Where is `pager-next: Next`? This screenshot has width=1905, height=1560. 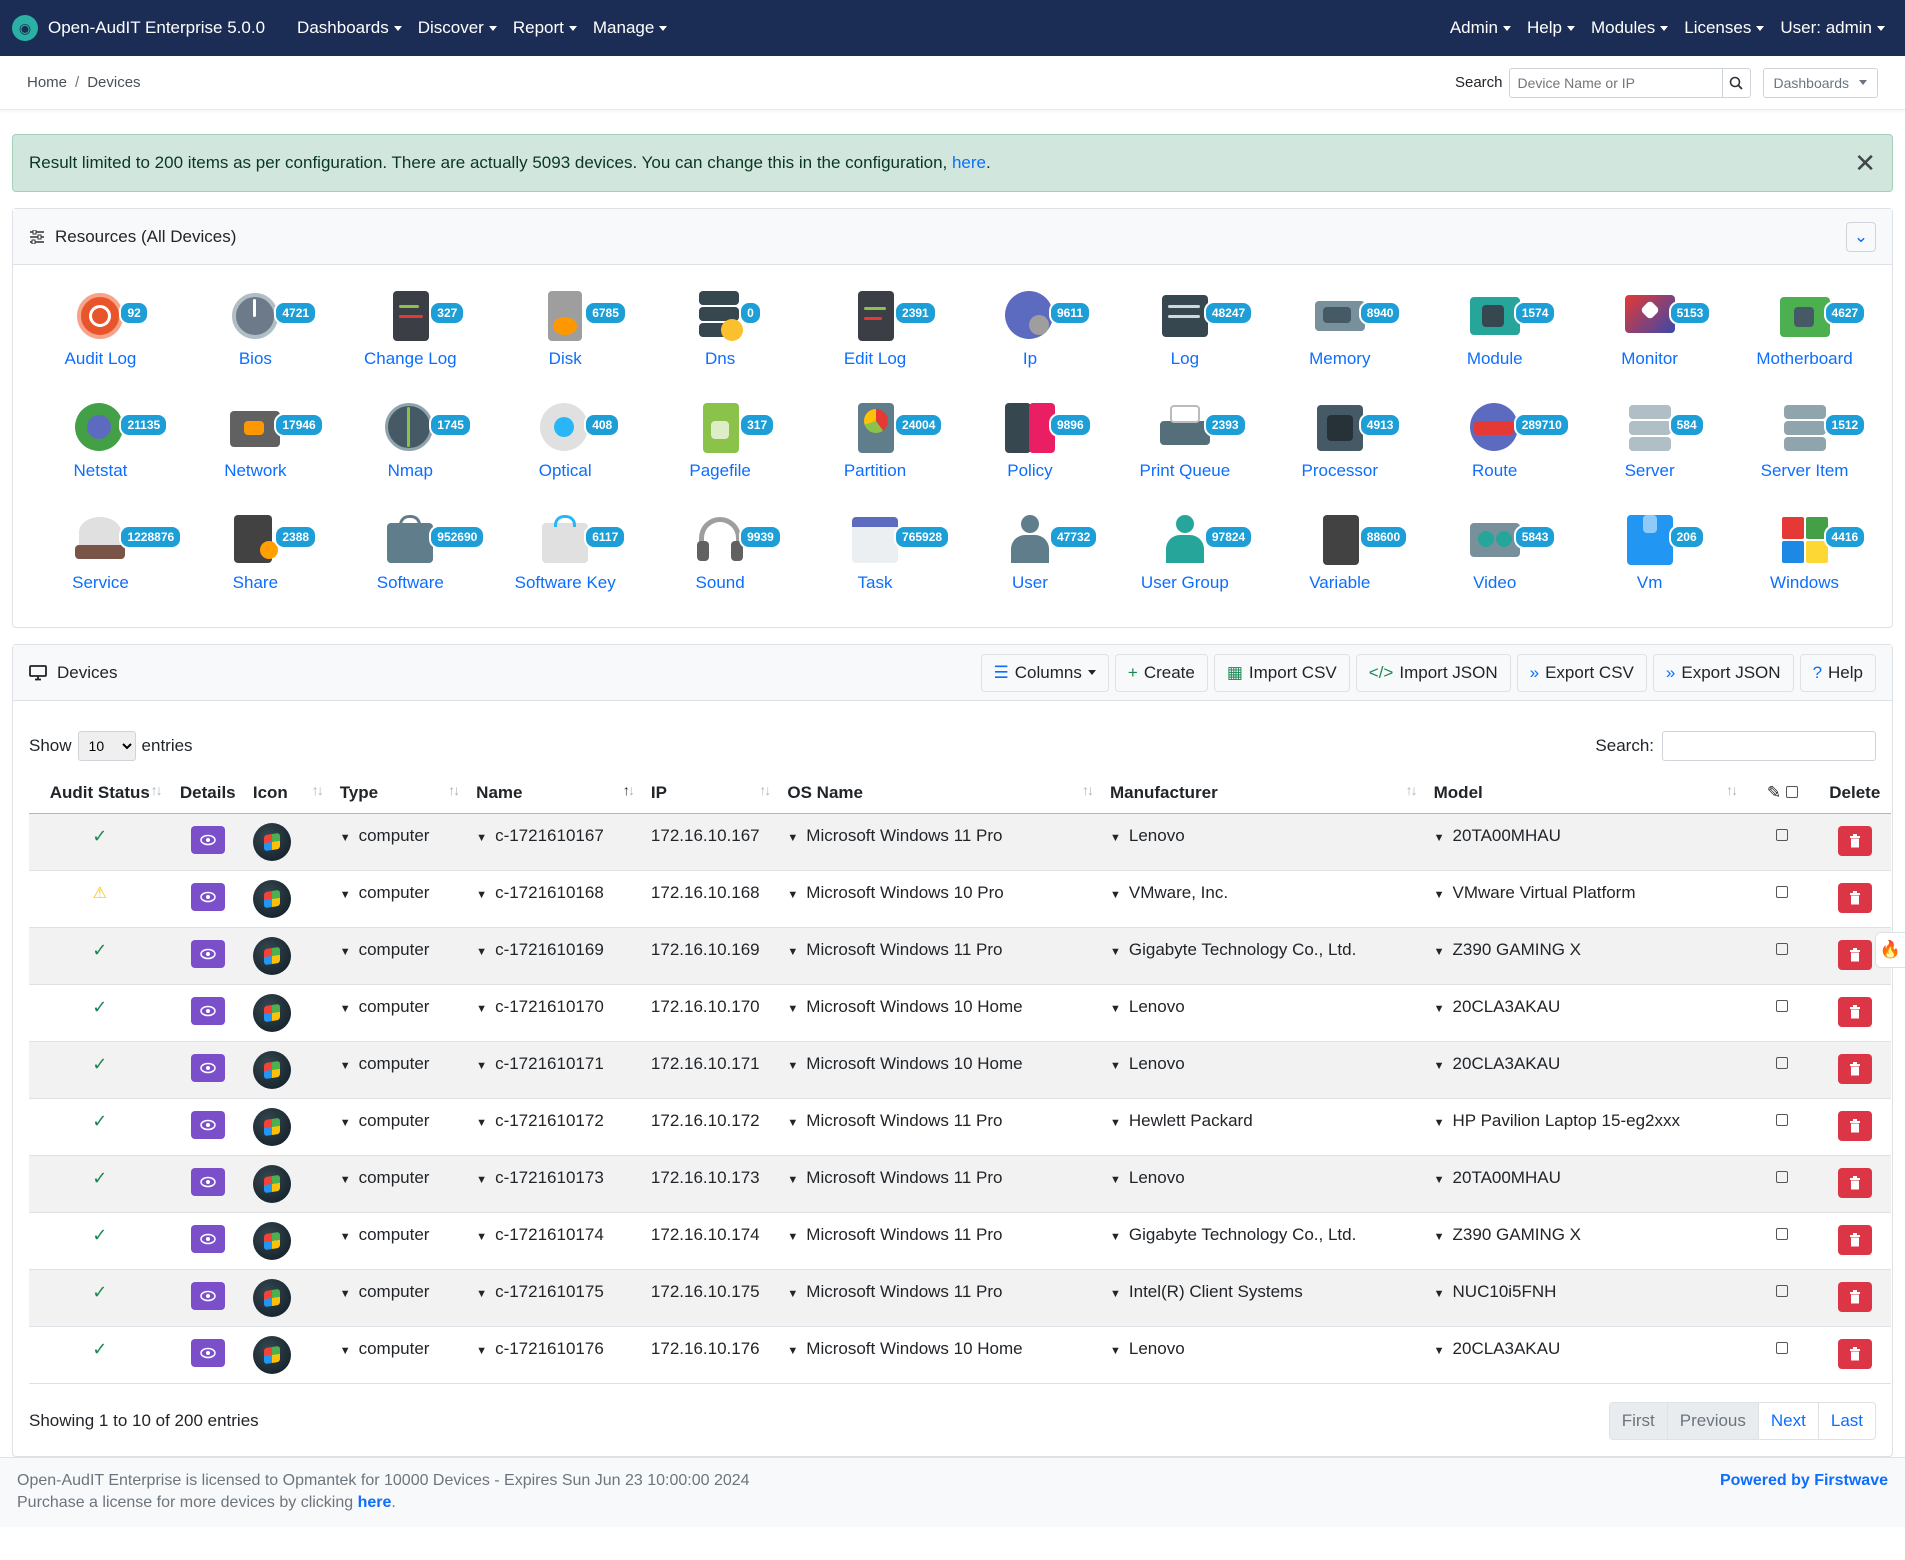
pager-next: Next is located at coordinates (1787, 1420).